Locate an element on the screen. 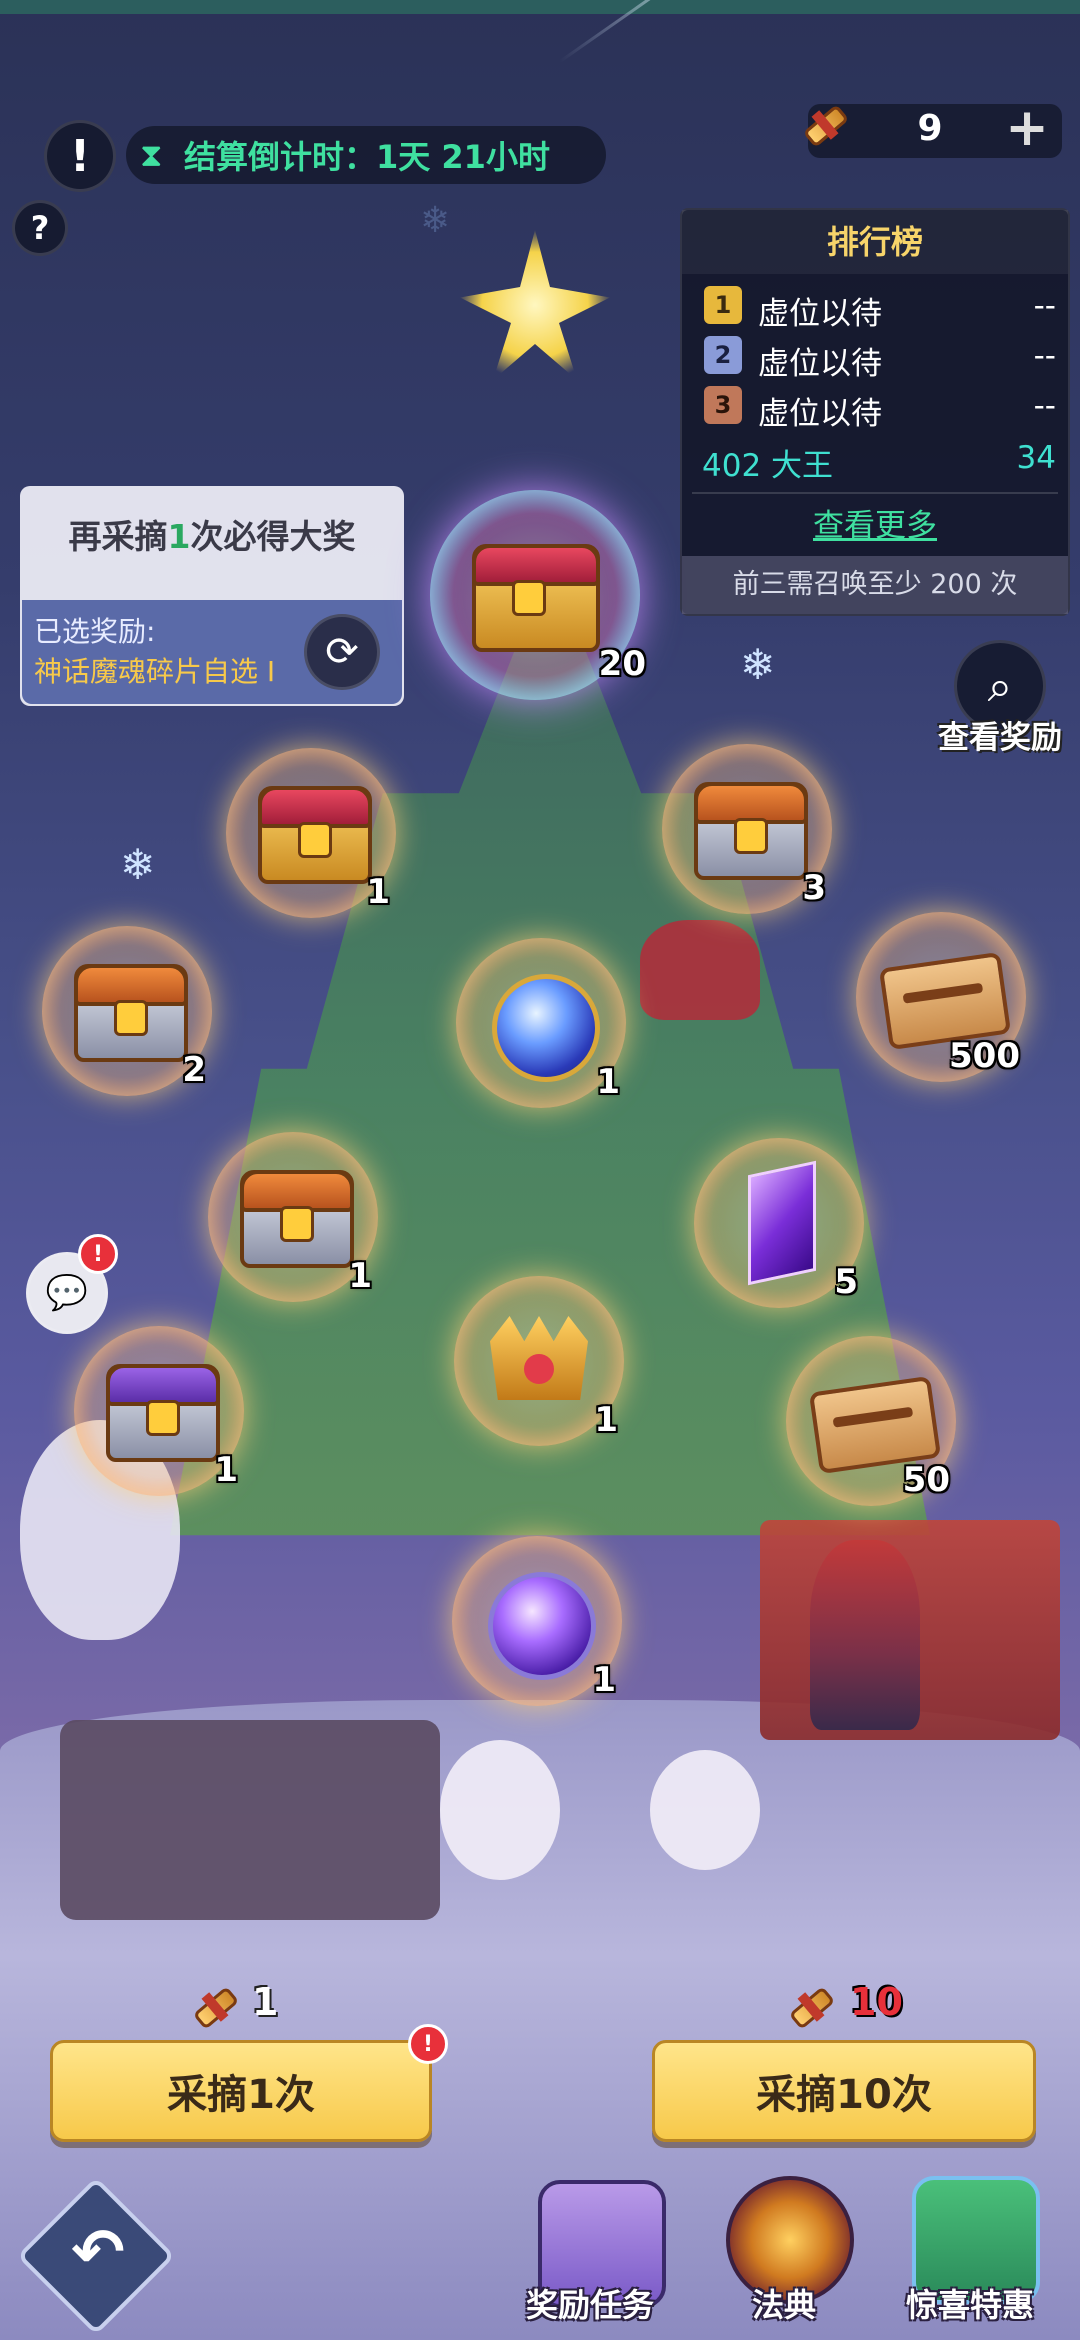 The height and width of the screenshot is (2340, 1080). reward-item: 5 is located at coordinates (779, 1223).